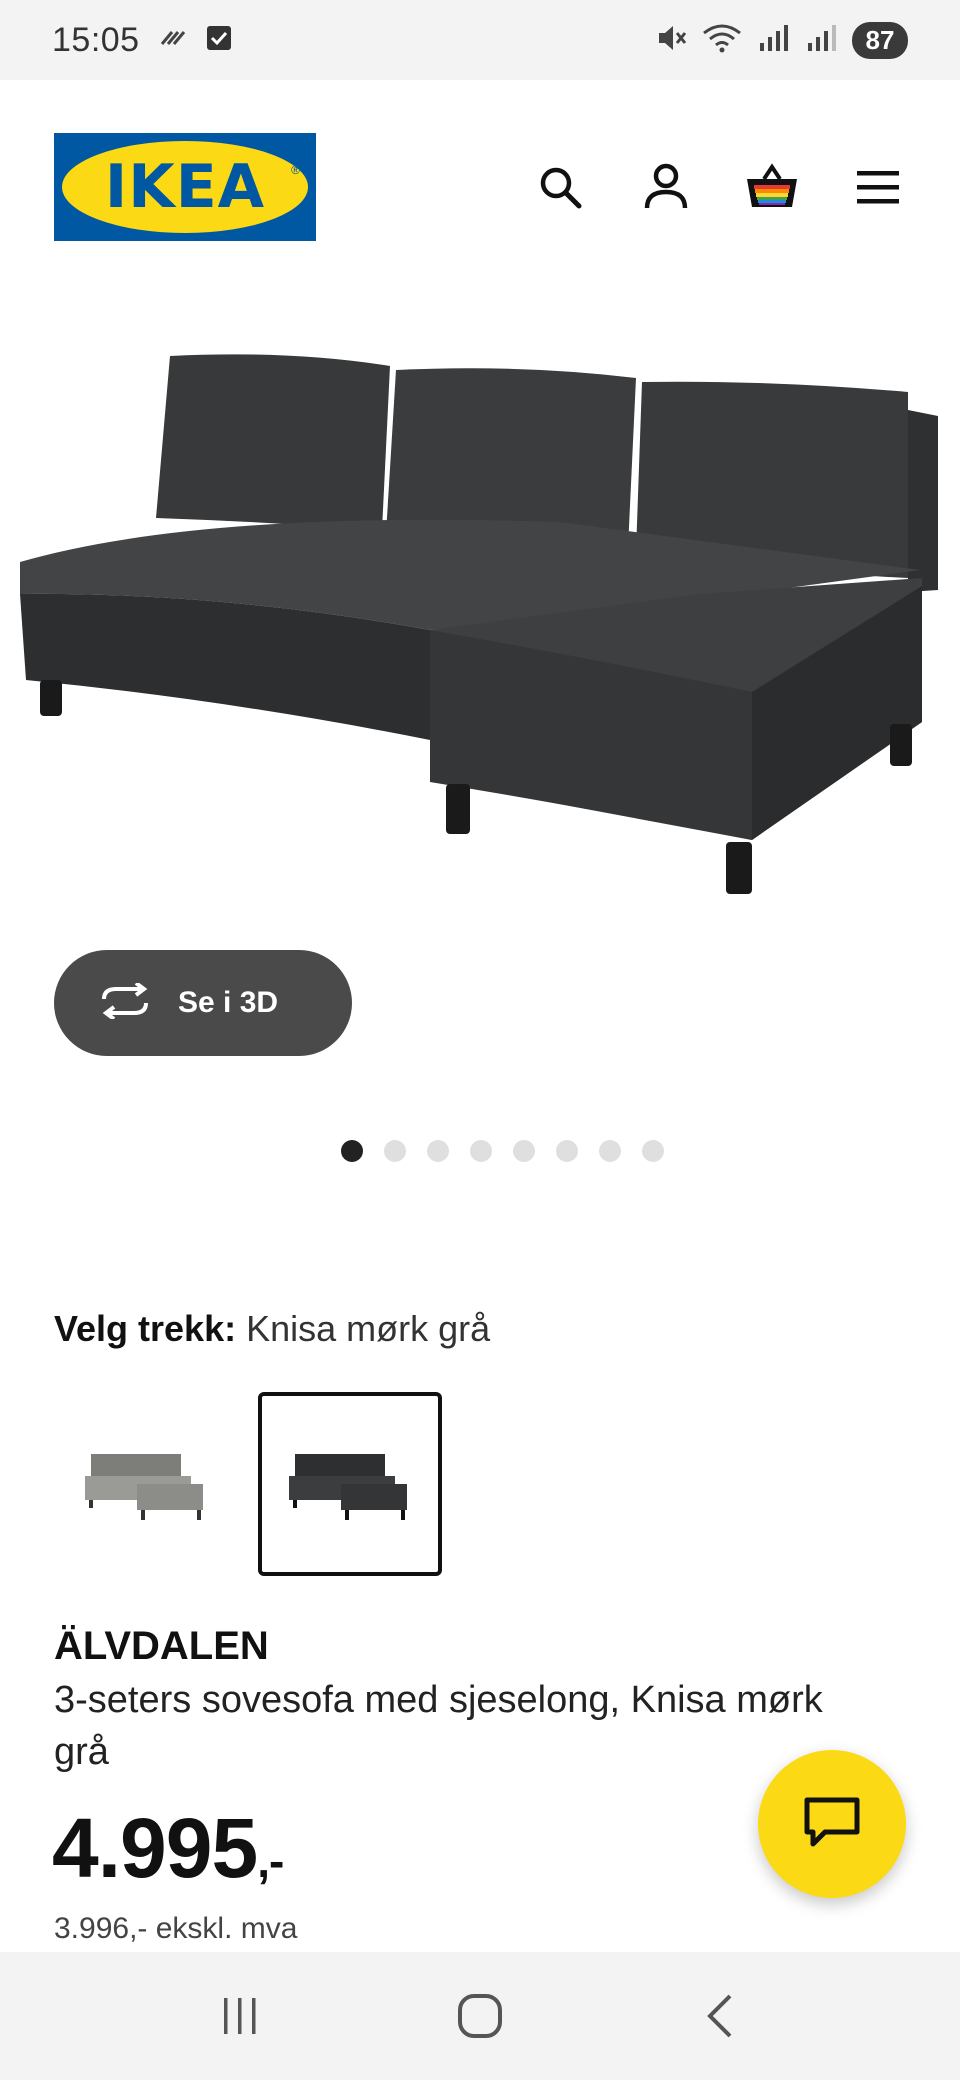  I want to click on view-3d-button: Se i 3D, so click(203, 1003).